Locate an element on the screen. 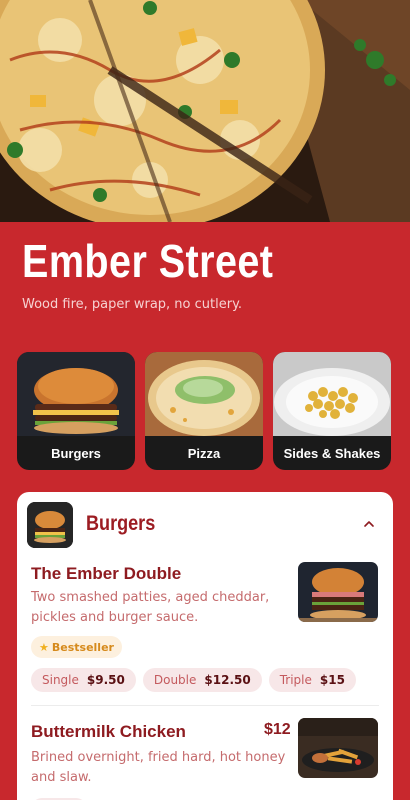 This screenshot has height=800, width=410. category-card-sides-shakes: Sides & Shakes is located at coordinates (332, 411).